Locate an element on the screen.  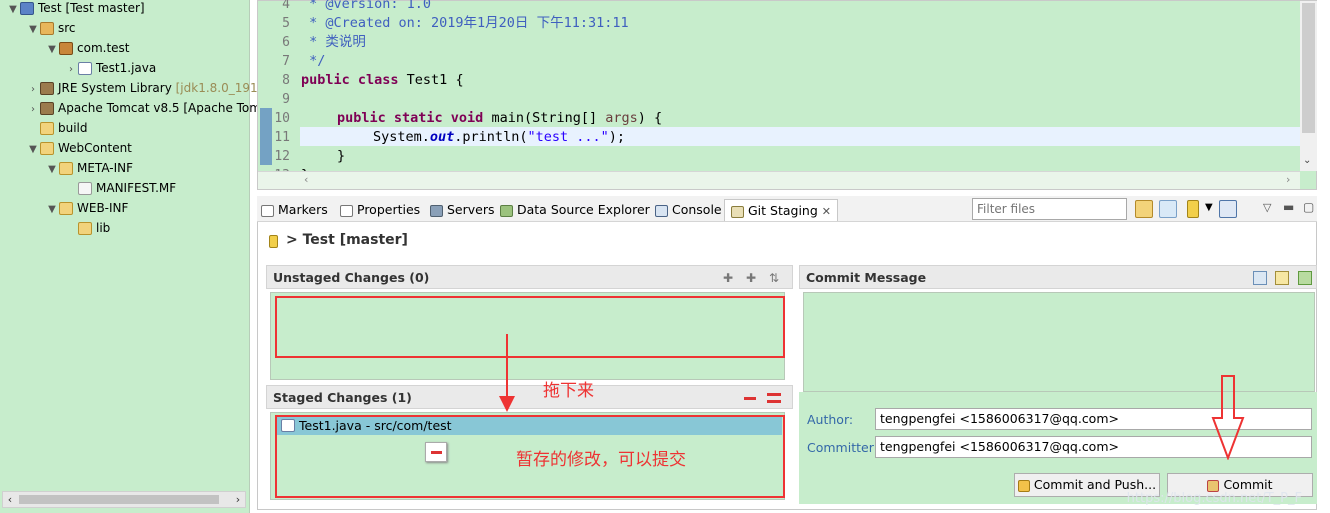
scroll-down-icon: ⌄ is located at coordinates (1307, 160).